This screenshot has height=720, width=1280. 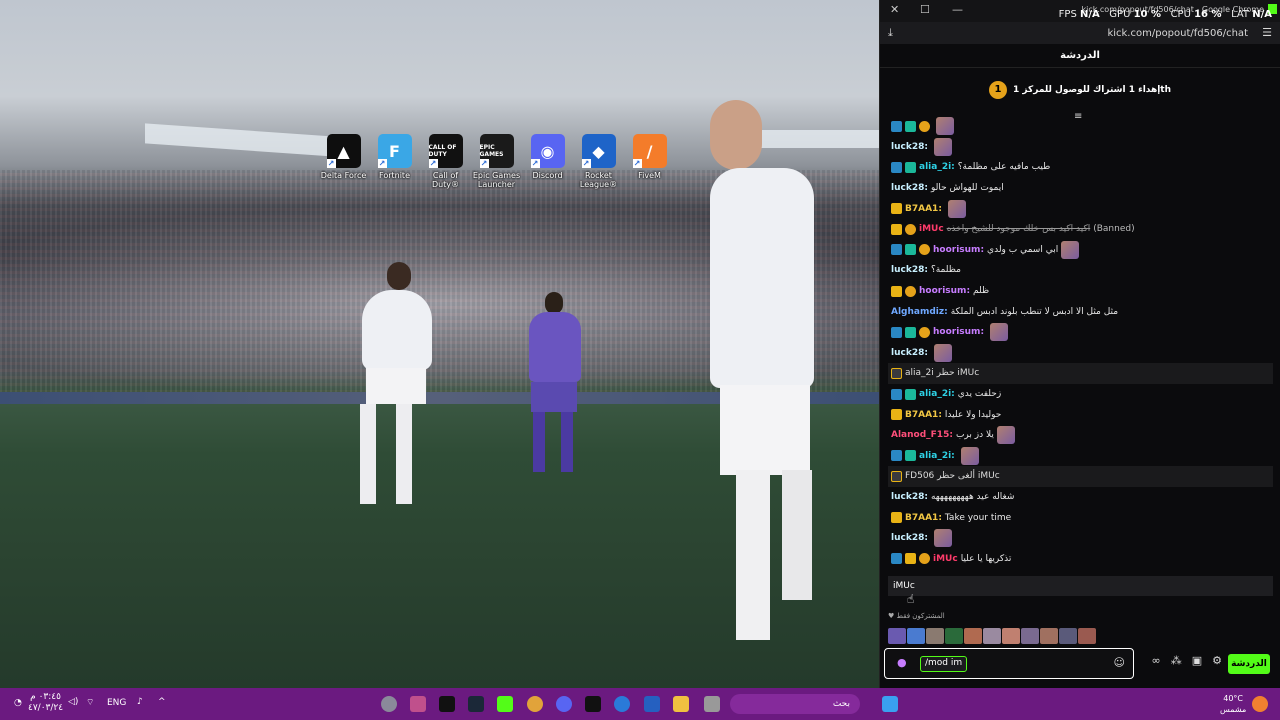 I want to click on address-bar: ⤓ kick.com/popout/fd506/chat ☰, so click(x=1080, y=33).